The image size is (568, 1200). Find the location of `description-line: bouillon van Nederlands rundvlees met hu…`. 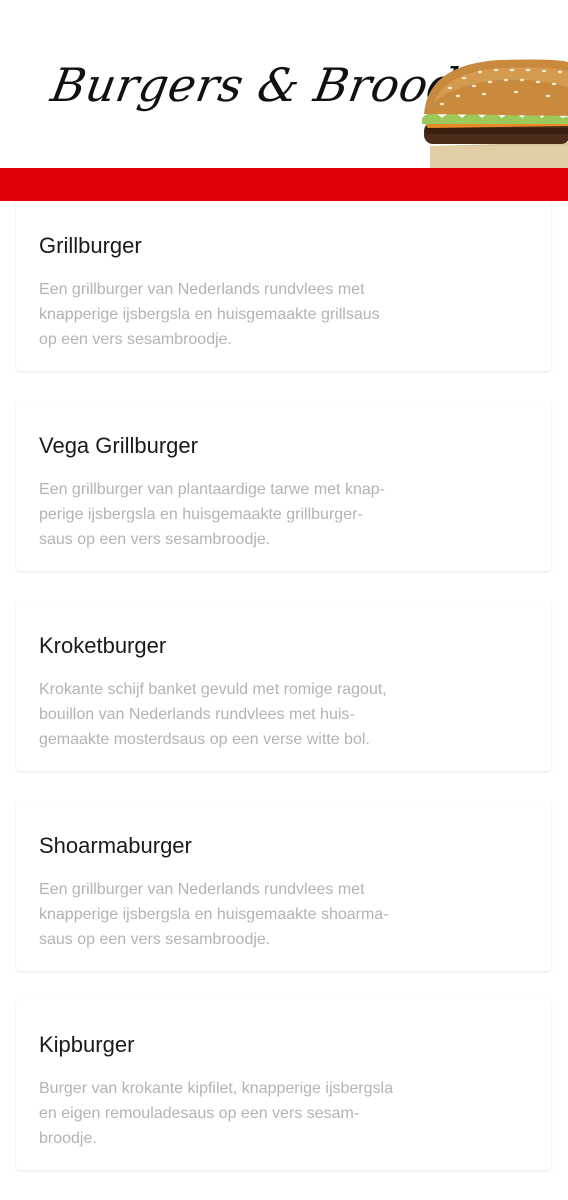

description-line: bouillon van Nederlands rundvlees met hu… is located at coordinates (197, 714).